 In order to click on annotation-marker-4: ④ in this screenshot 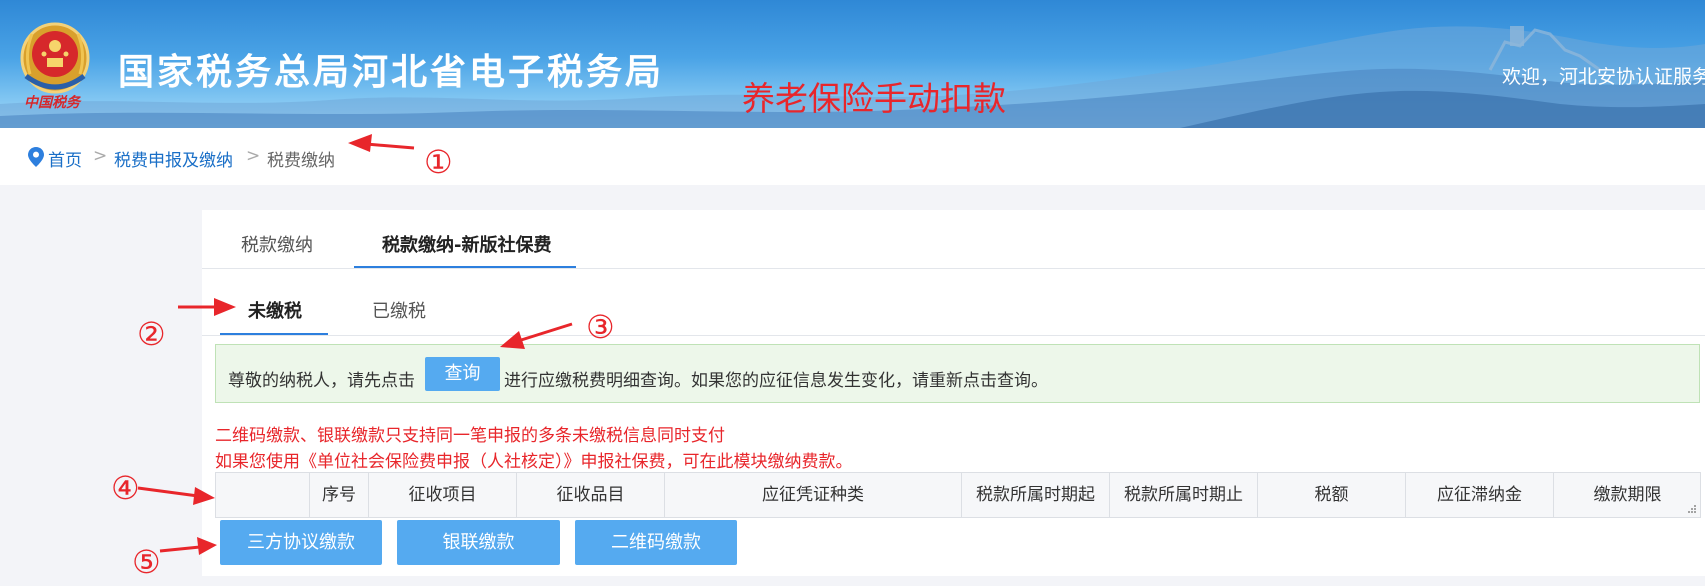, I will do `click(125, 488)`.